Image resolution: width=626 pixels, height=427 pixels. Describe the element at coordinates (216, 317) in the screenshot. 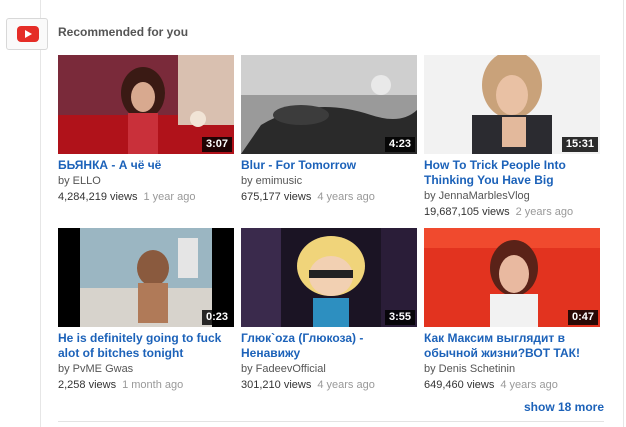

I see `video-duration: 0:23` at that location.